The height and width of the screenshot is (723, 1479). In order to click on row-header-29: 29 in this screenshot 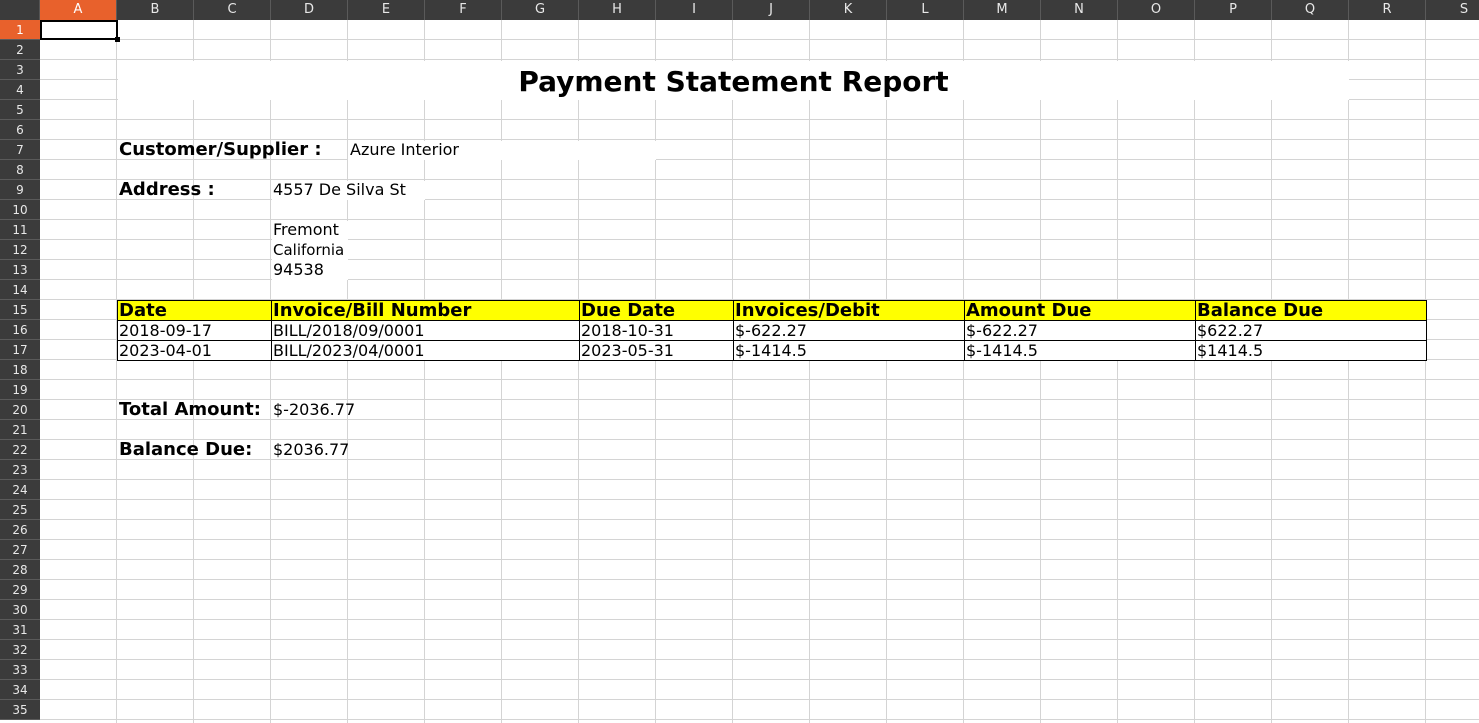, I will do `click(20, 590)`.